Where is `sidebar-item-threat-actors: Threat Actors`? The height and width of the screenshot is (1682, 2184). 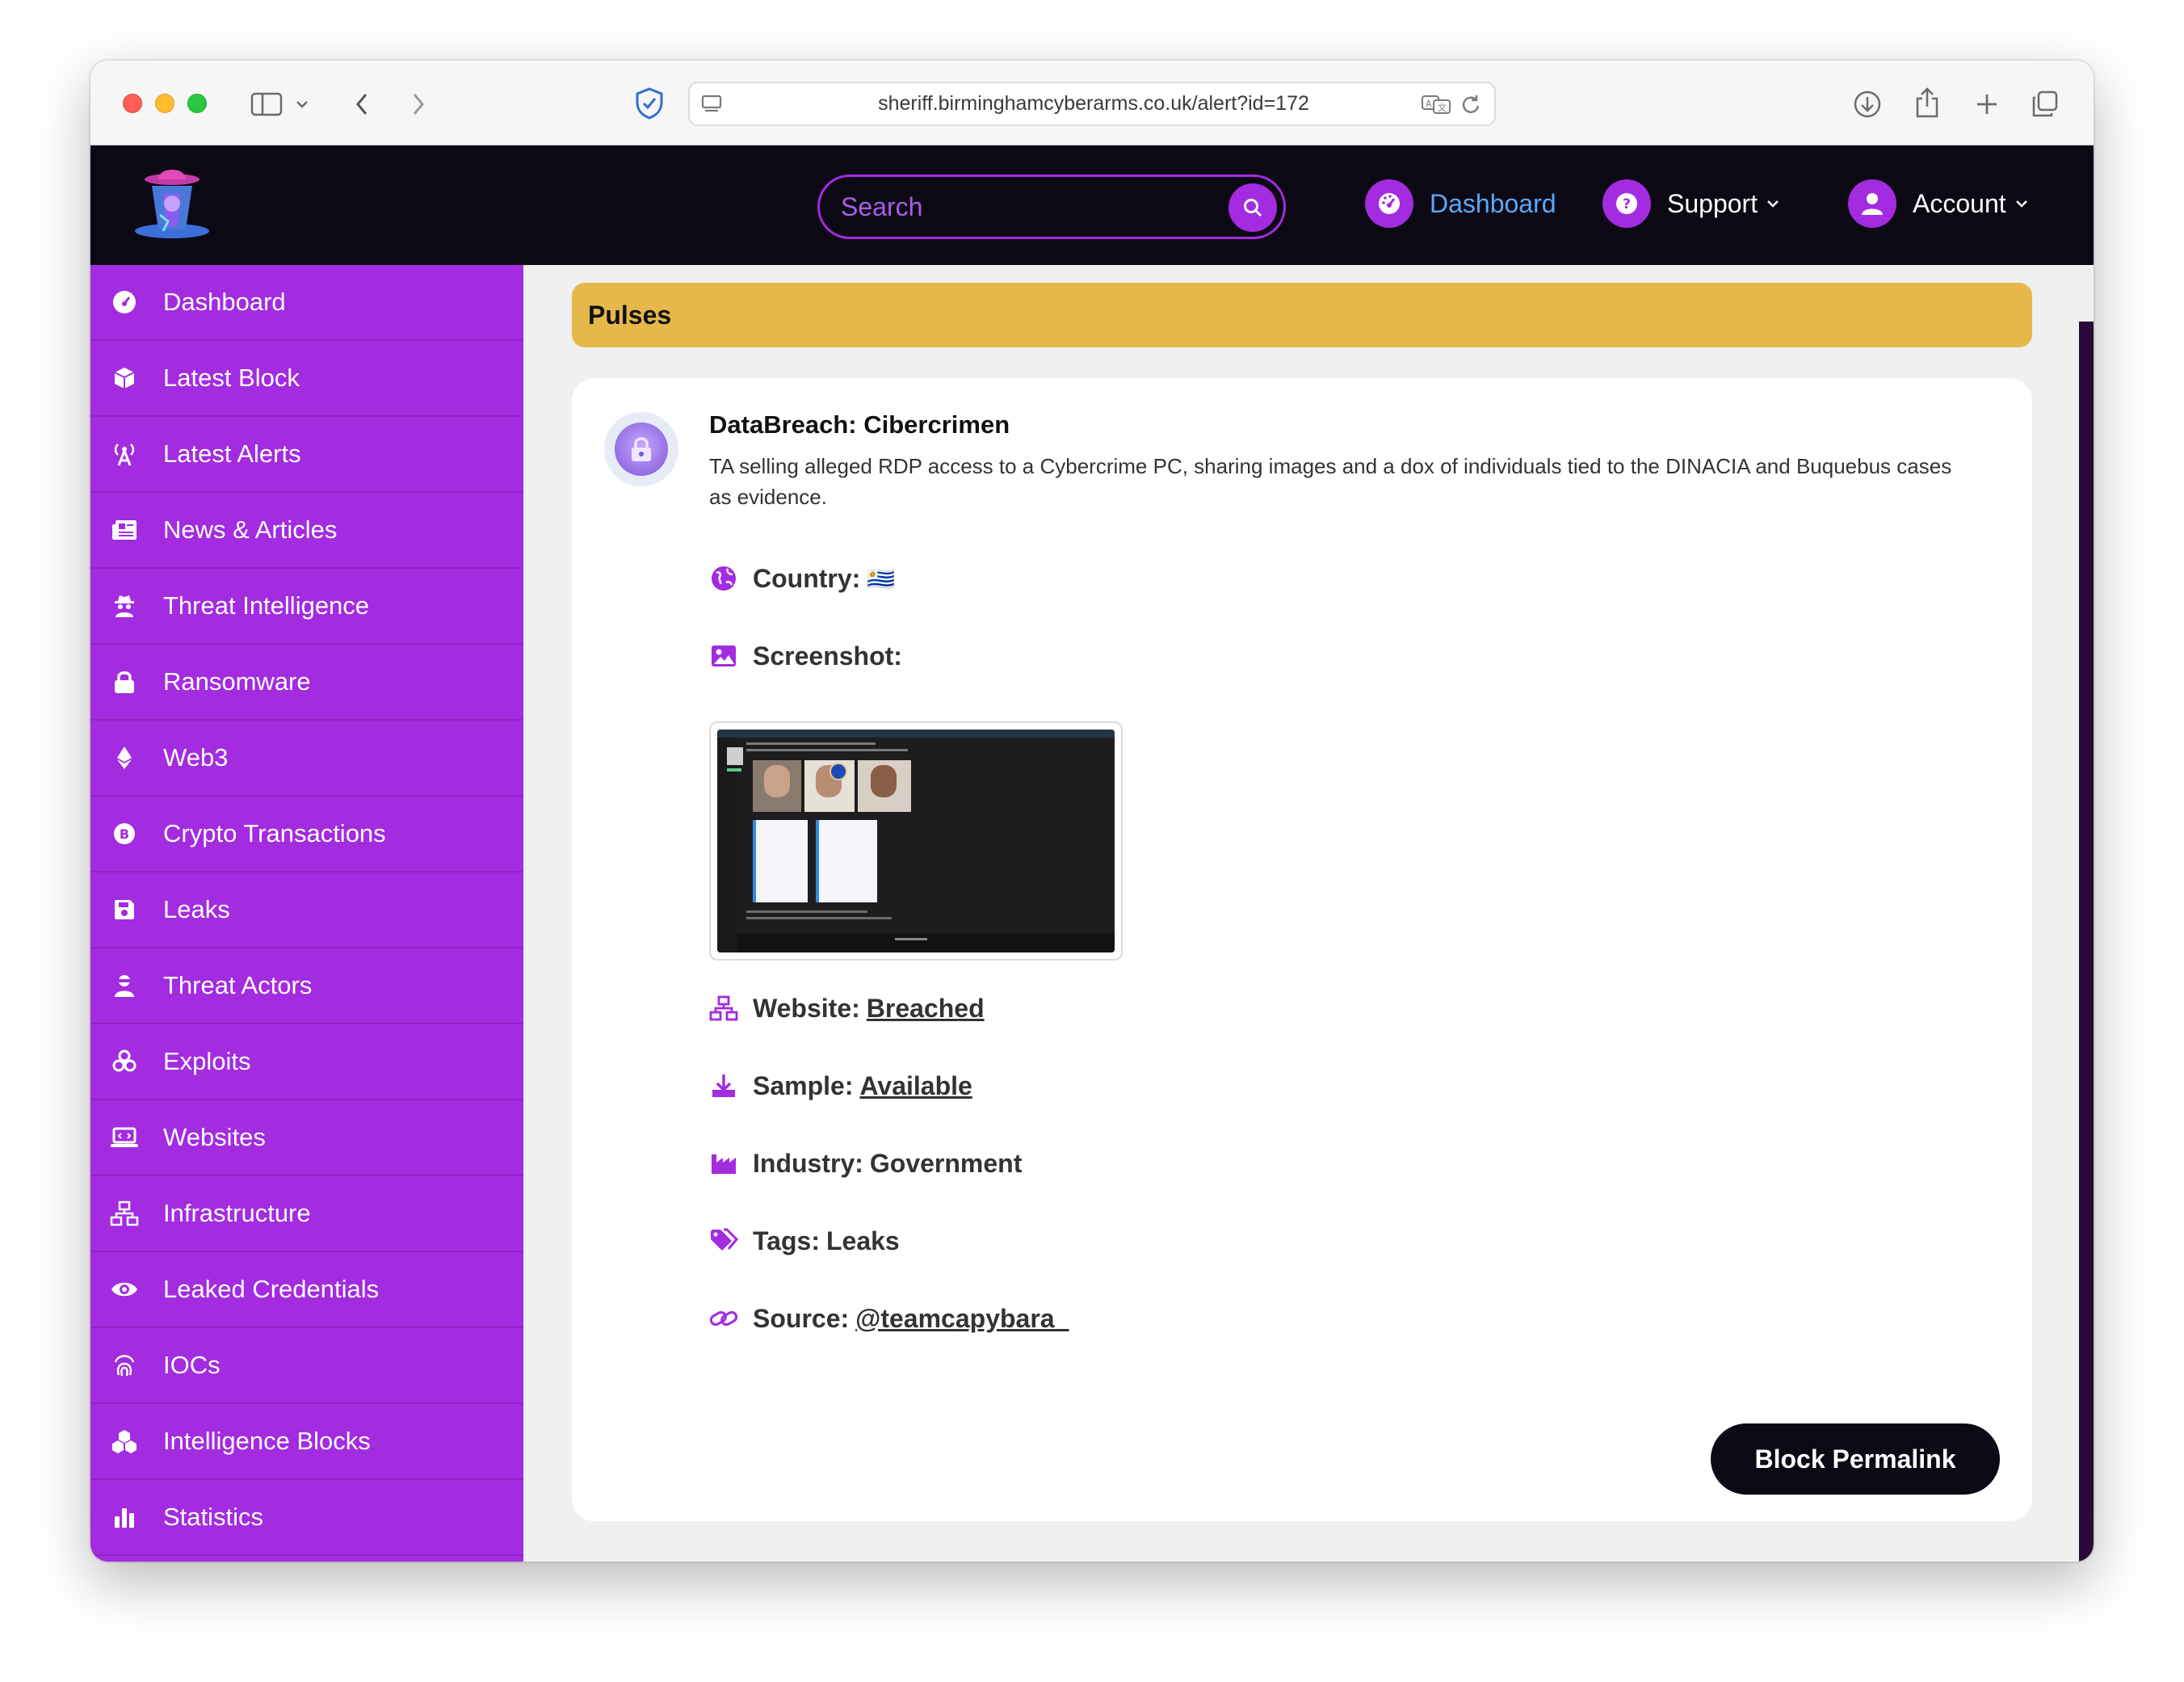 sidebar-item-threat-actors: Threat Actors is located at coordinates (306, 986).